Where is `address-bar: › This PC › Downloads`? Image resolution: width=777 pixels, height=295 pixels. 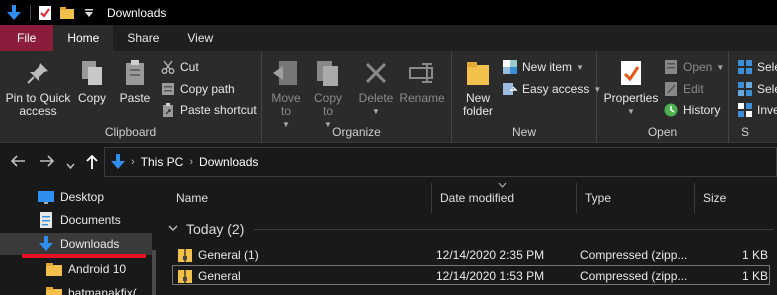 address-bar: › This PC › Downloads is located at coordinates (440, 162).